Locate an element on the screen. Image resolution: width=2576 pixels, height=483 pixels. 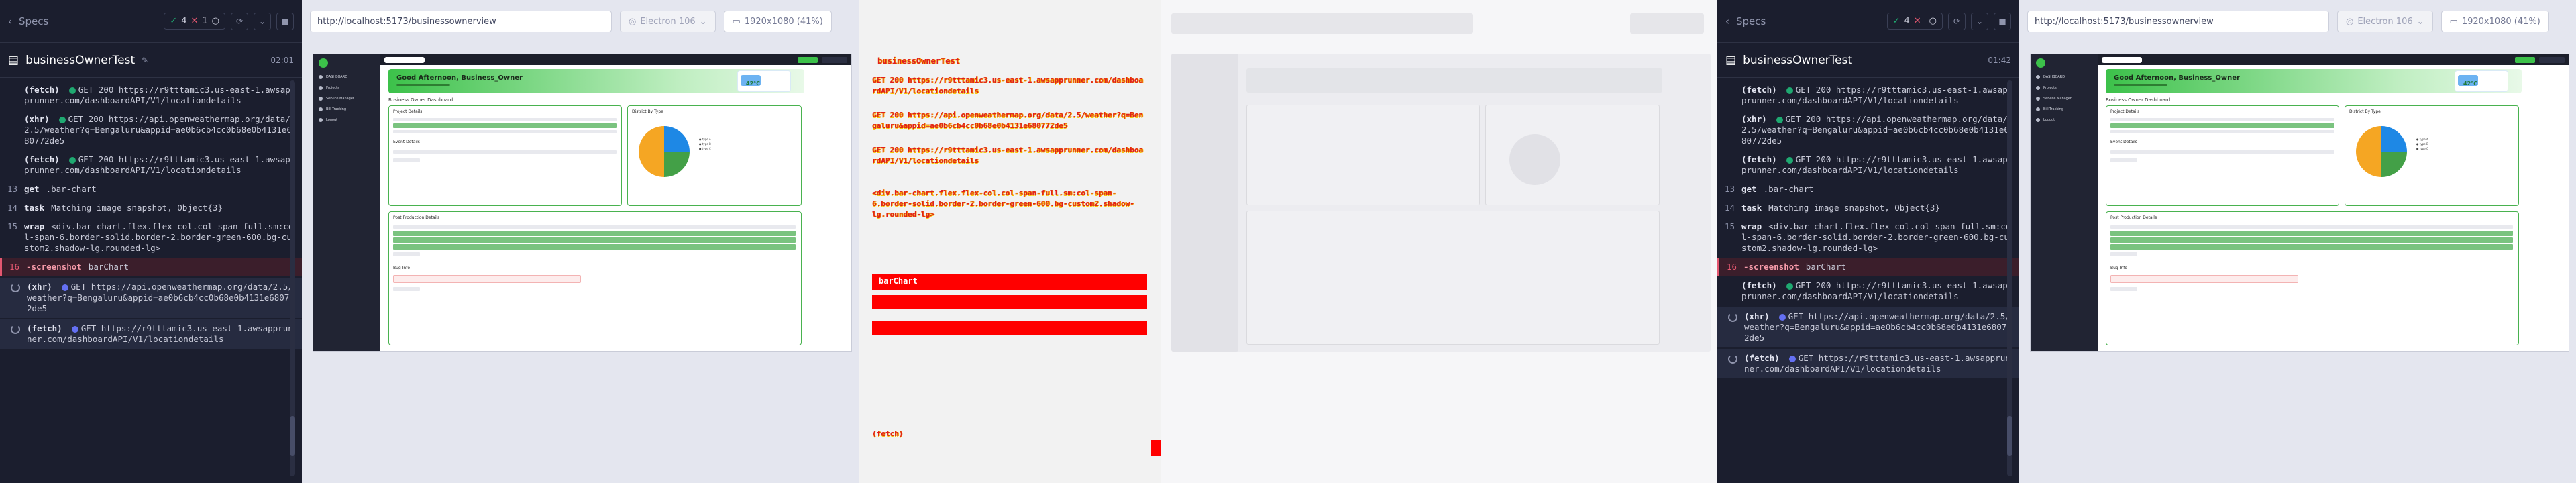
check-icon: ✓ is located at coordinates (174, 21).